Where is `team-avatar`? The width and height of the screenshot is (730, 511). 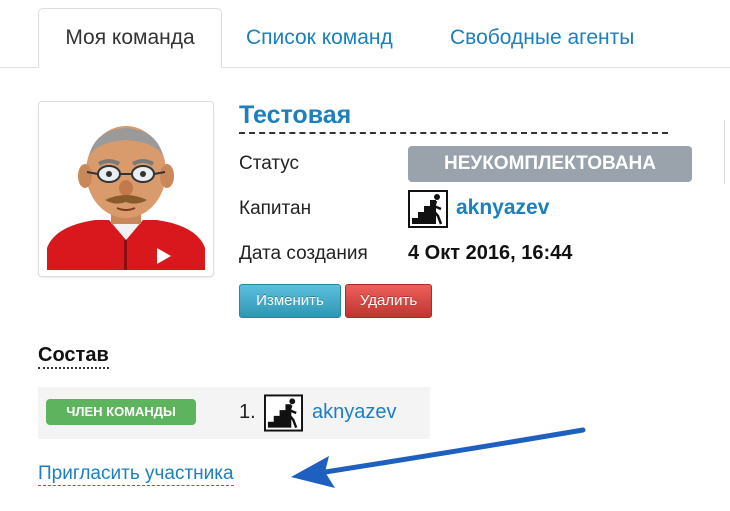
team-avatar is located at coordinates (126, 189).